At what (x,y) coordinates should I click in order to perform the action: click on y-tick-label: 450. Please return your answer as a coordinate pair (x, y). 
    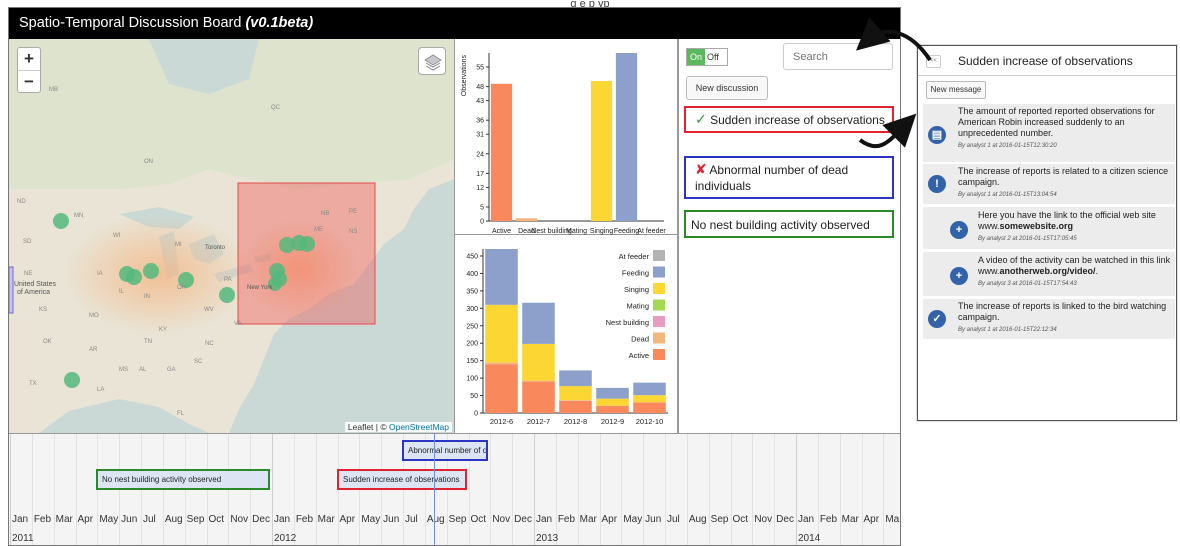
    Looking at the image, I should click on (472, 256).